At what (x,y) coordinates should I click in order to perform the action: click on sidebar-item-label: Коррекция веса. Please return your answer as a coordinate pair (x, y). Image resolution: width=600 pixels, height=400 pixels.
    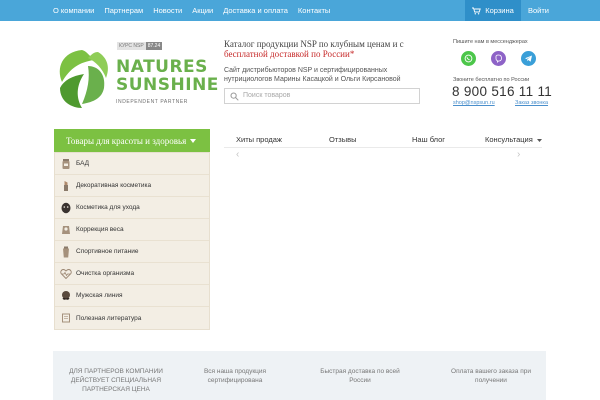
    Looking at the image, I should click on (100, 229).